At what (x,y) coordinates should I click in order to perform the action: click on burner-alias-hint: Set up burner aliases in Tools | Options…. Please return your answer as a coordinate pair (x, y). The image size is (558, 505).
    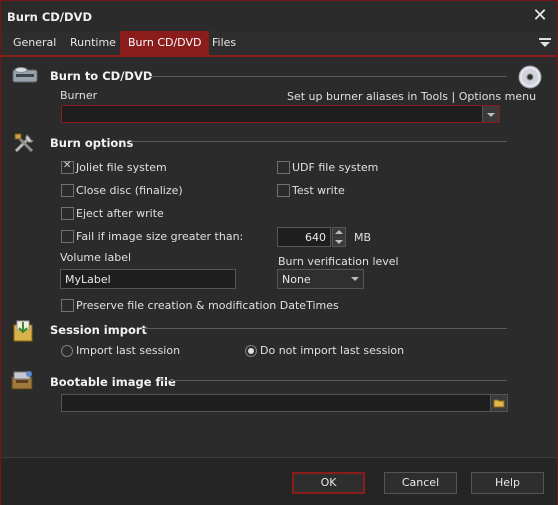
    Looking at the image, I should click on (412, 96).